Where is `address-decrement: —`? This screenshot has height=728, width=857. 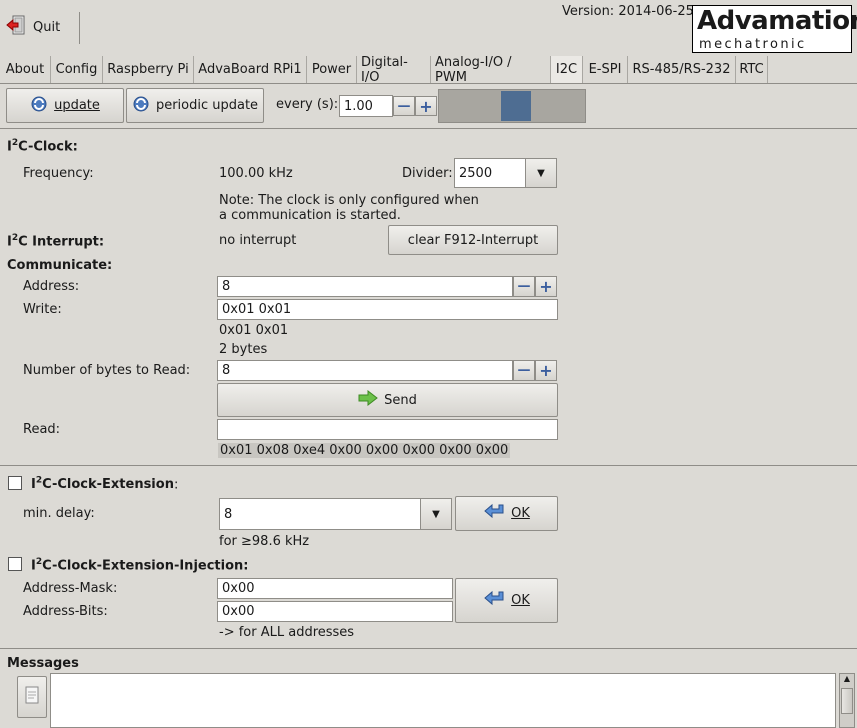
address-decrement: — is located at coordinates (524, 286).